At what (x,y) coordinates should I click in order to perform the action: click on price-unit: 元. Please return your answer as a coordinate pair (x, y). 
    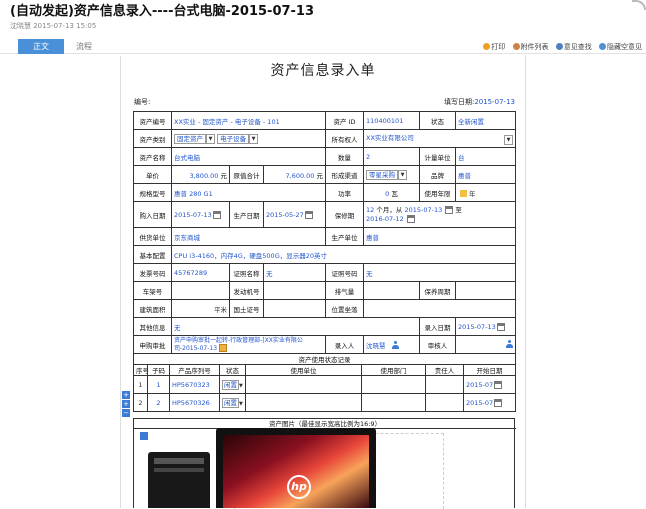
    Looking at the image, I should click on (224, 175).